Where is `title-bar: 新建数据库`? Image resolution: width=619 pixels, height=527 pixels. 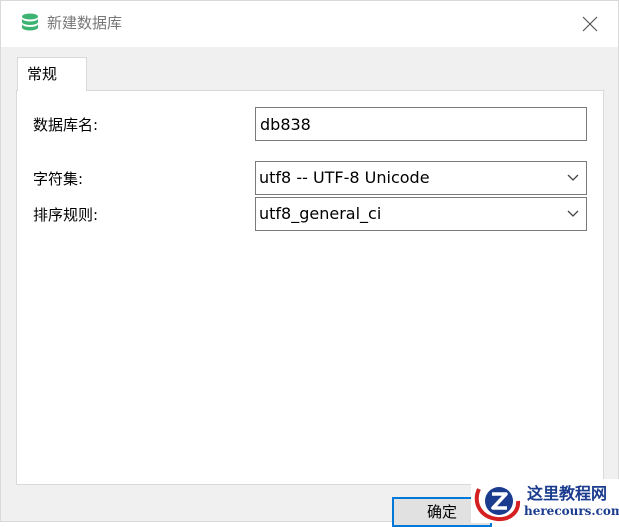
title-bar: 新建数据库 is located at coordinates (309, 24).